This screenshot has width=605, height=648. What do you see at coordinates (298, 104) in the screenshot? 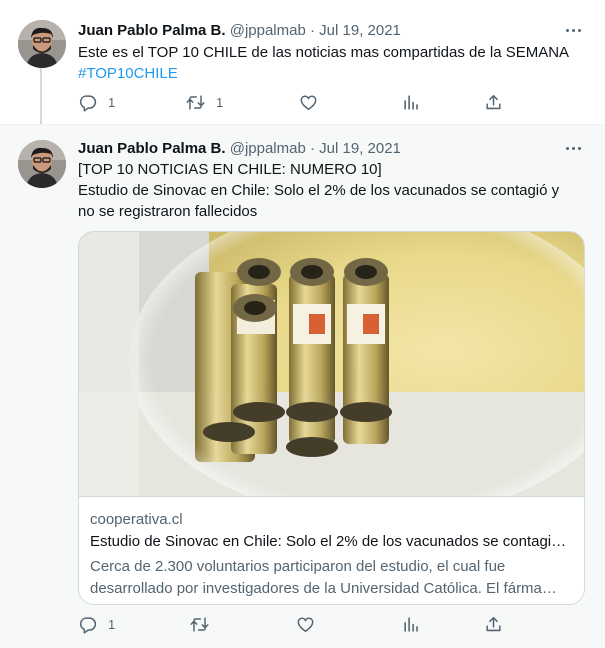
I see `tweet-actions: 1 1` at bounding box center [298, 104].